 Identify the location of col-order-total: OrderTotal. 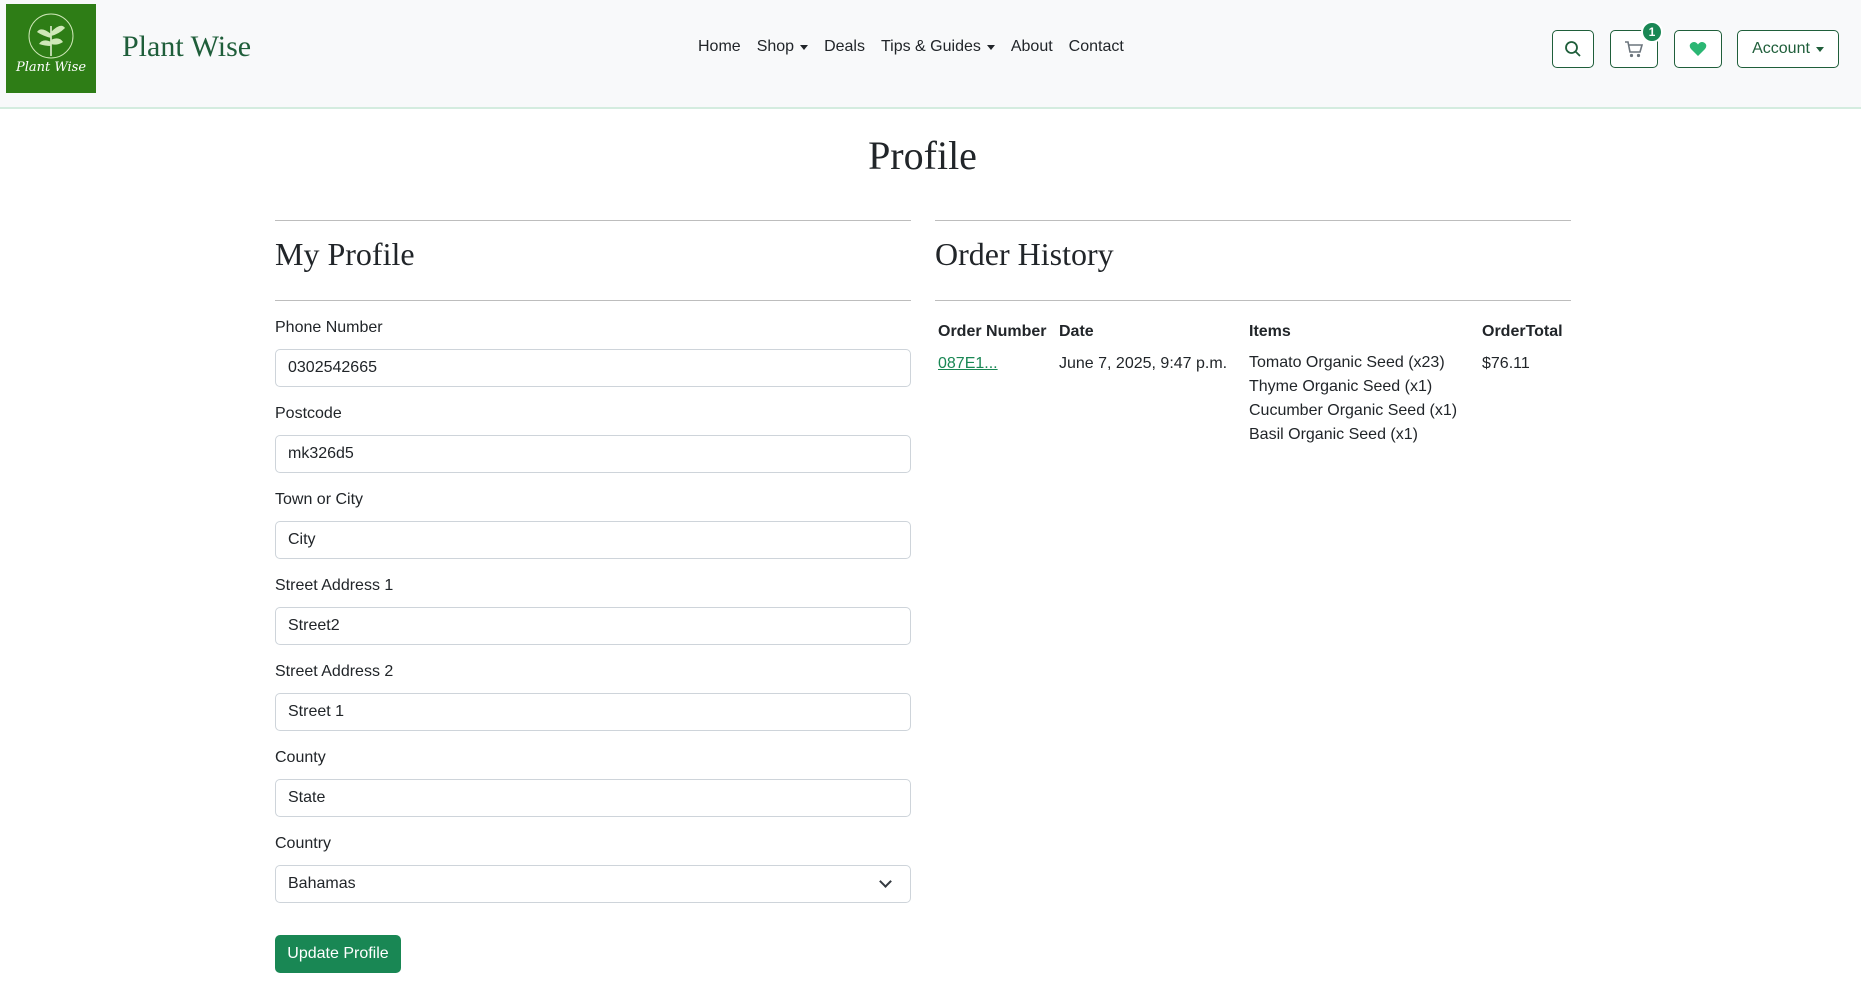
(1522, 331).